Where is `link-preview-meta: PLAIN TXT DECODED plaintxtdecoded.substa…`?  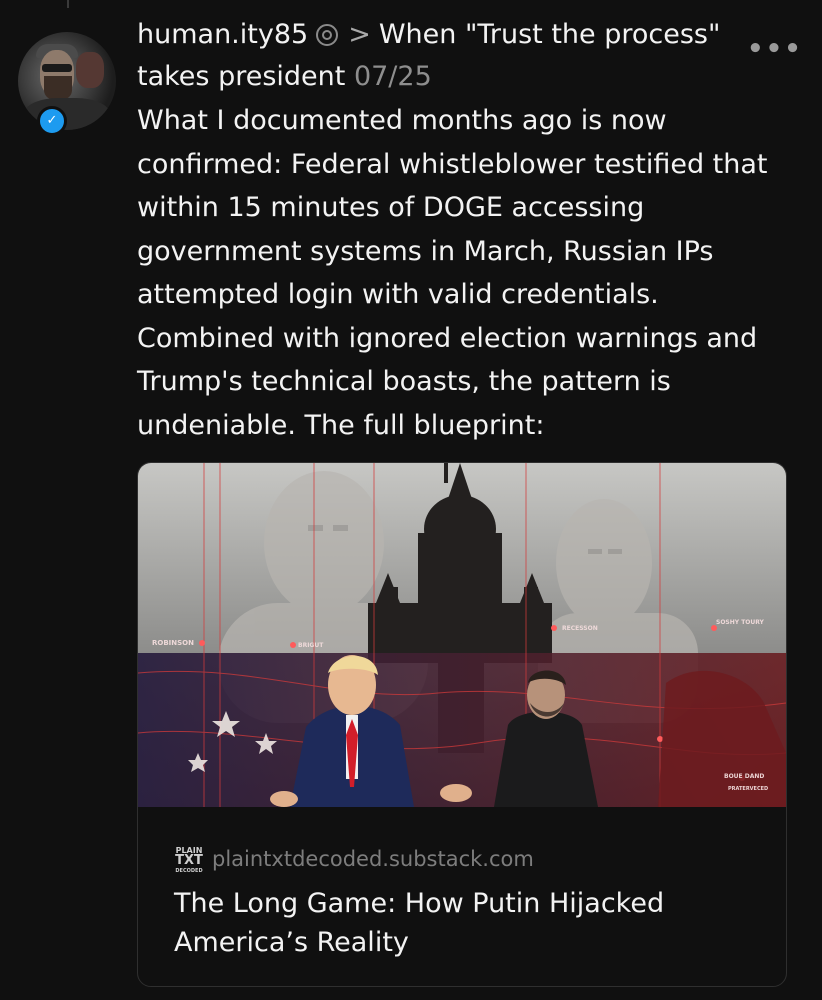
link-preview-meta: PLAIN TXT DECODED plaintxtdecoded.substa… is located at coordinates (462, 903).